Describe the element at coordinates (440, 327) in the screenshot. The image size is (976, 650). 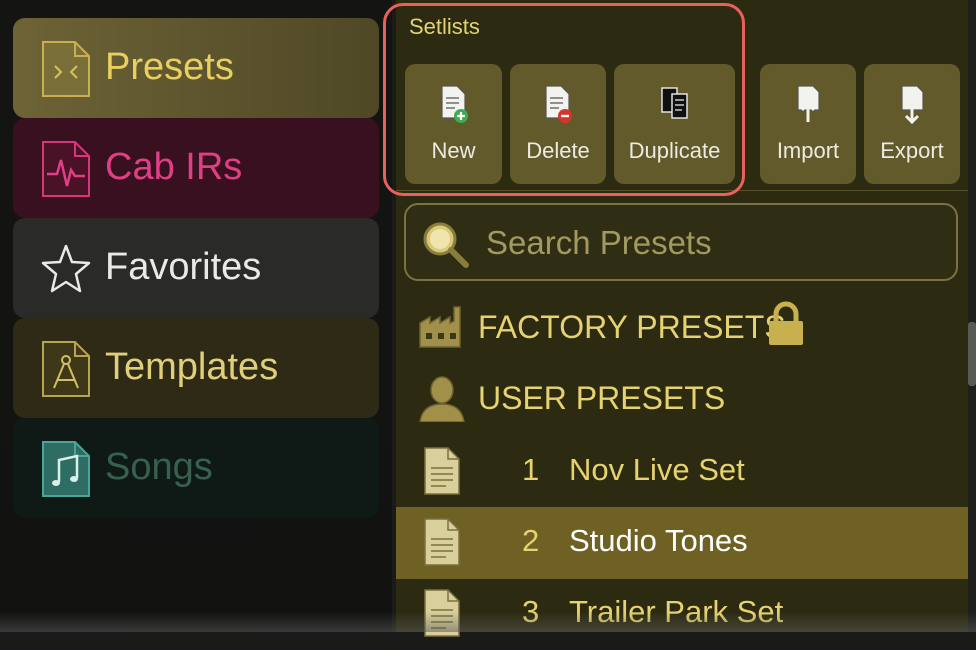
I see `factory-icon` at that location.